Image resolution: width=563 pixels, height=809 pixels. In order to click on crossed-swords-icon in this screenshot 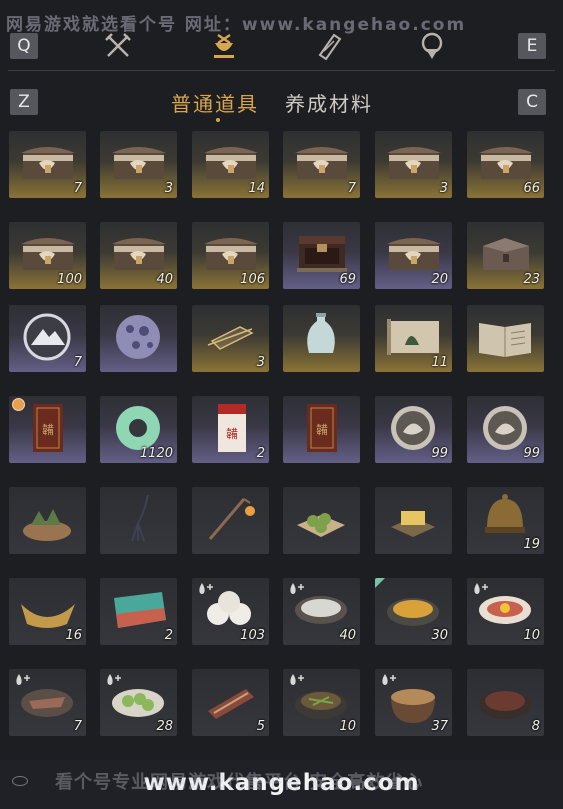, I will do `click(118, 46)`.